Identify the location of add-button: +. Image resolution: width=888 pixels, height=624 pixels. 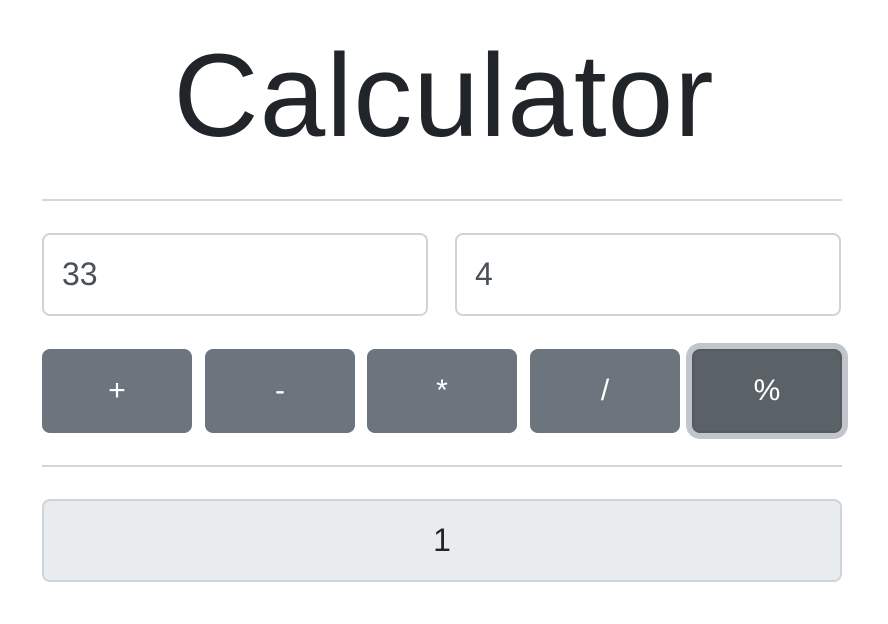
(117, 391).